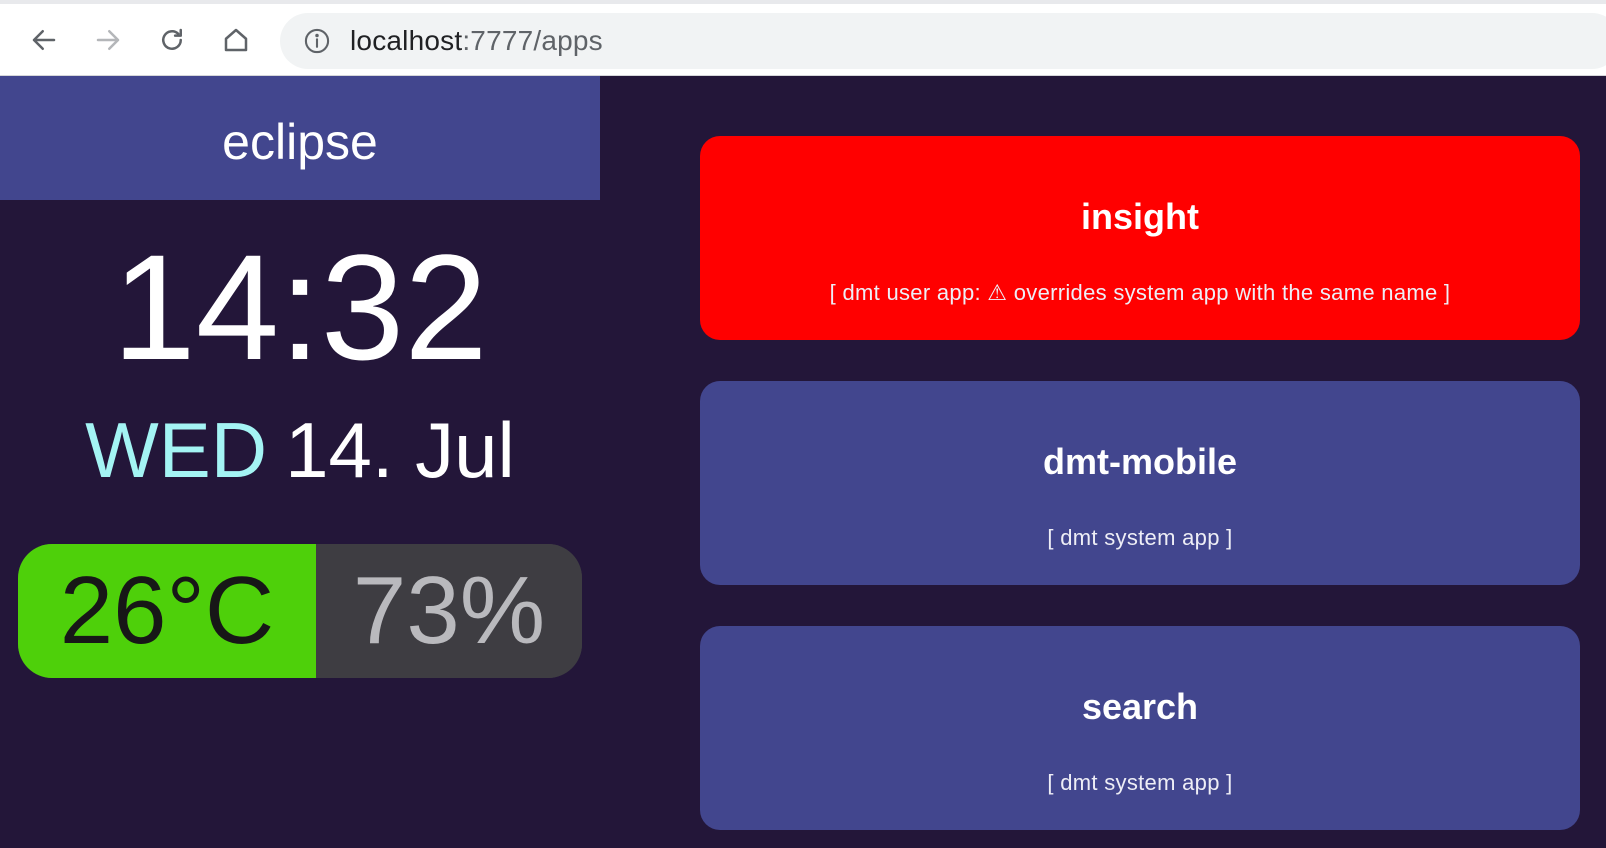 The image size is (1606, 848). I want to click on app-card-search: search [ dmt system app ], so click(1140, 728).